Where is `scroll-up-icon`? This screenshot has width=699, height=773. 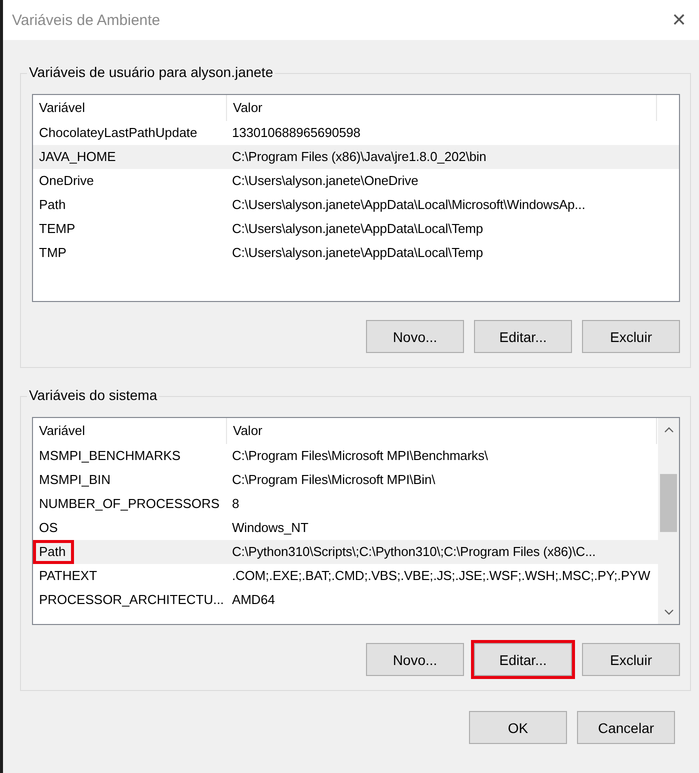
scroll-up-icon is located at coordinates (669, 430).